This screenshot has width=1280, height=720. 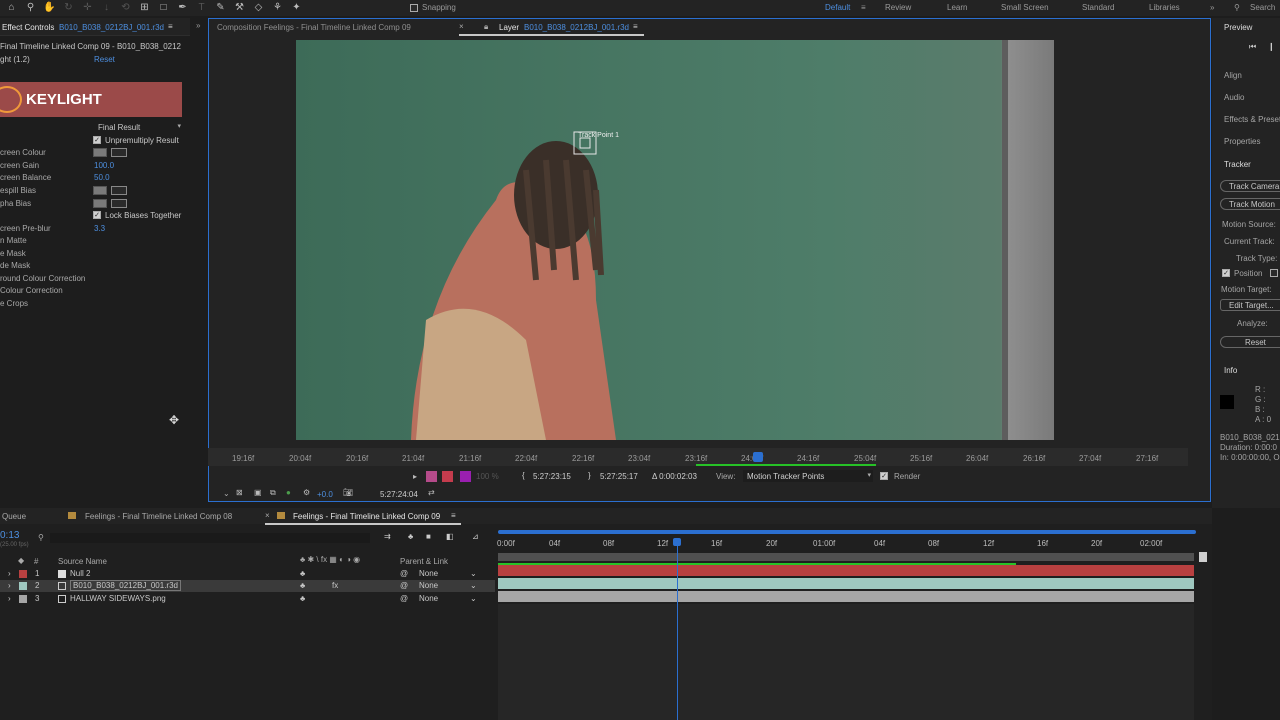 What do you see at coordinates (863, 7) in the screenshot?
I see `workspace-menu-icon: ≡` at bounding box center [863, 7].